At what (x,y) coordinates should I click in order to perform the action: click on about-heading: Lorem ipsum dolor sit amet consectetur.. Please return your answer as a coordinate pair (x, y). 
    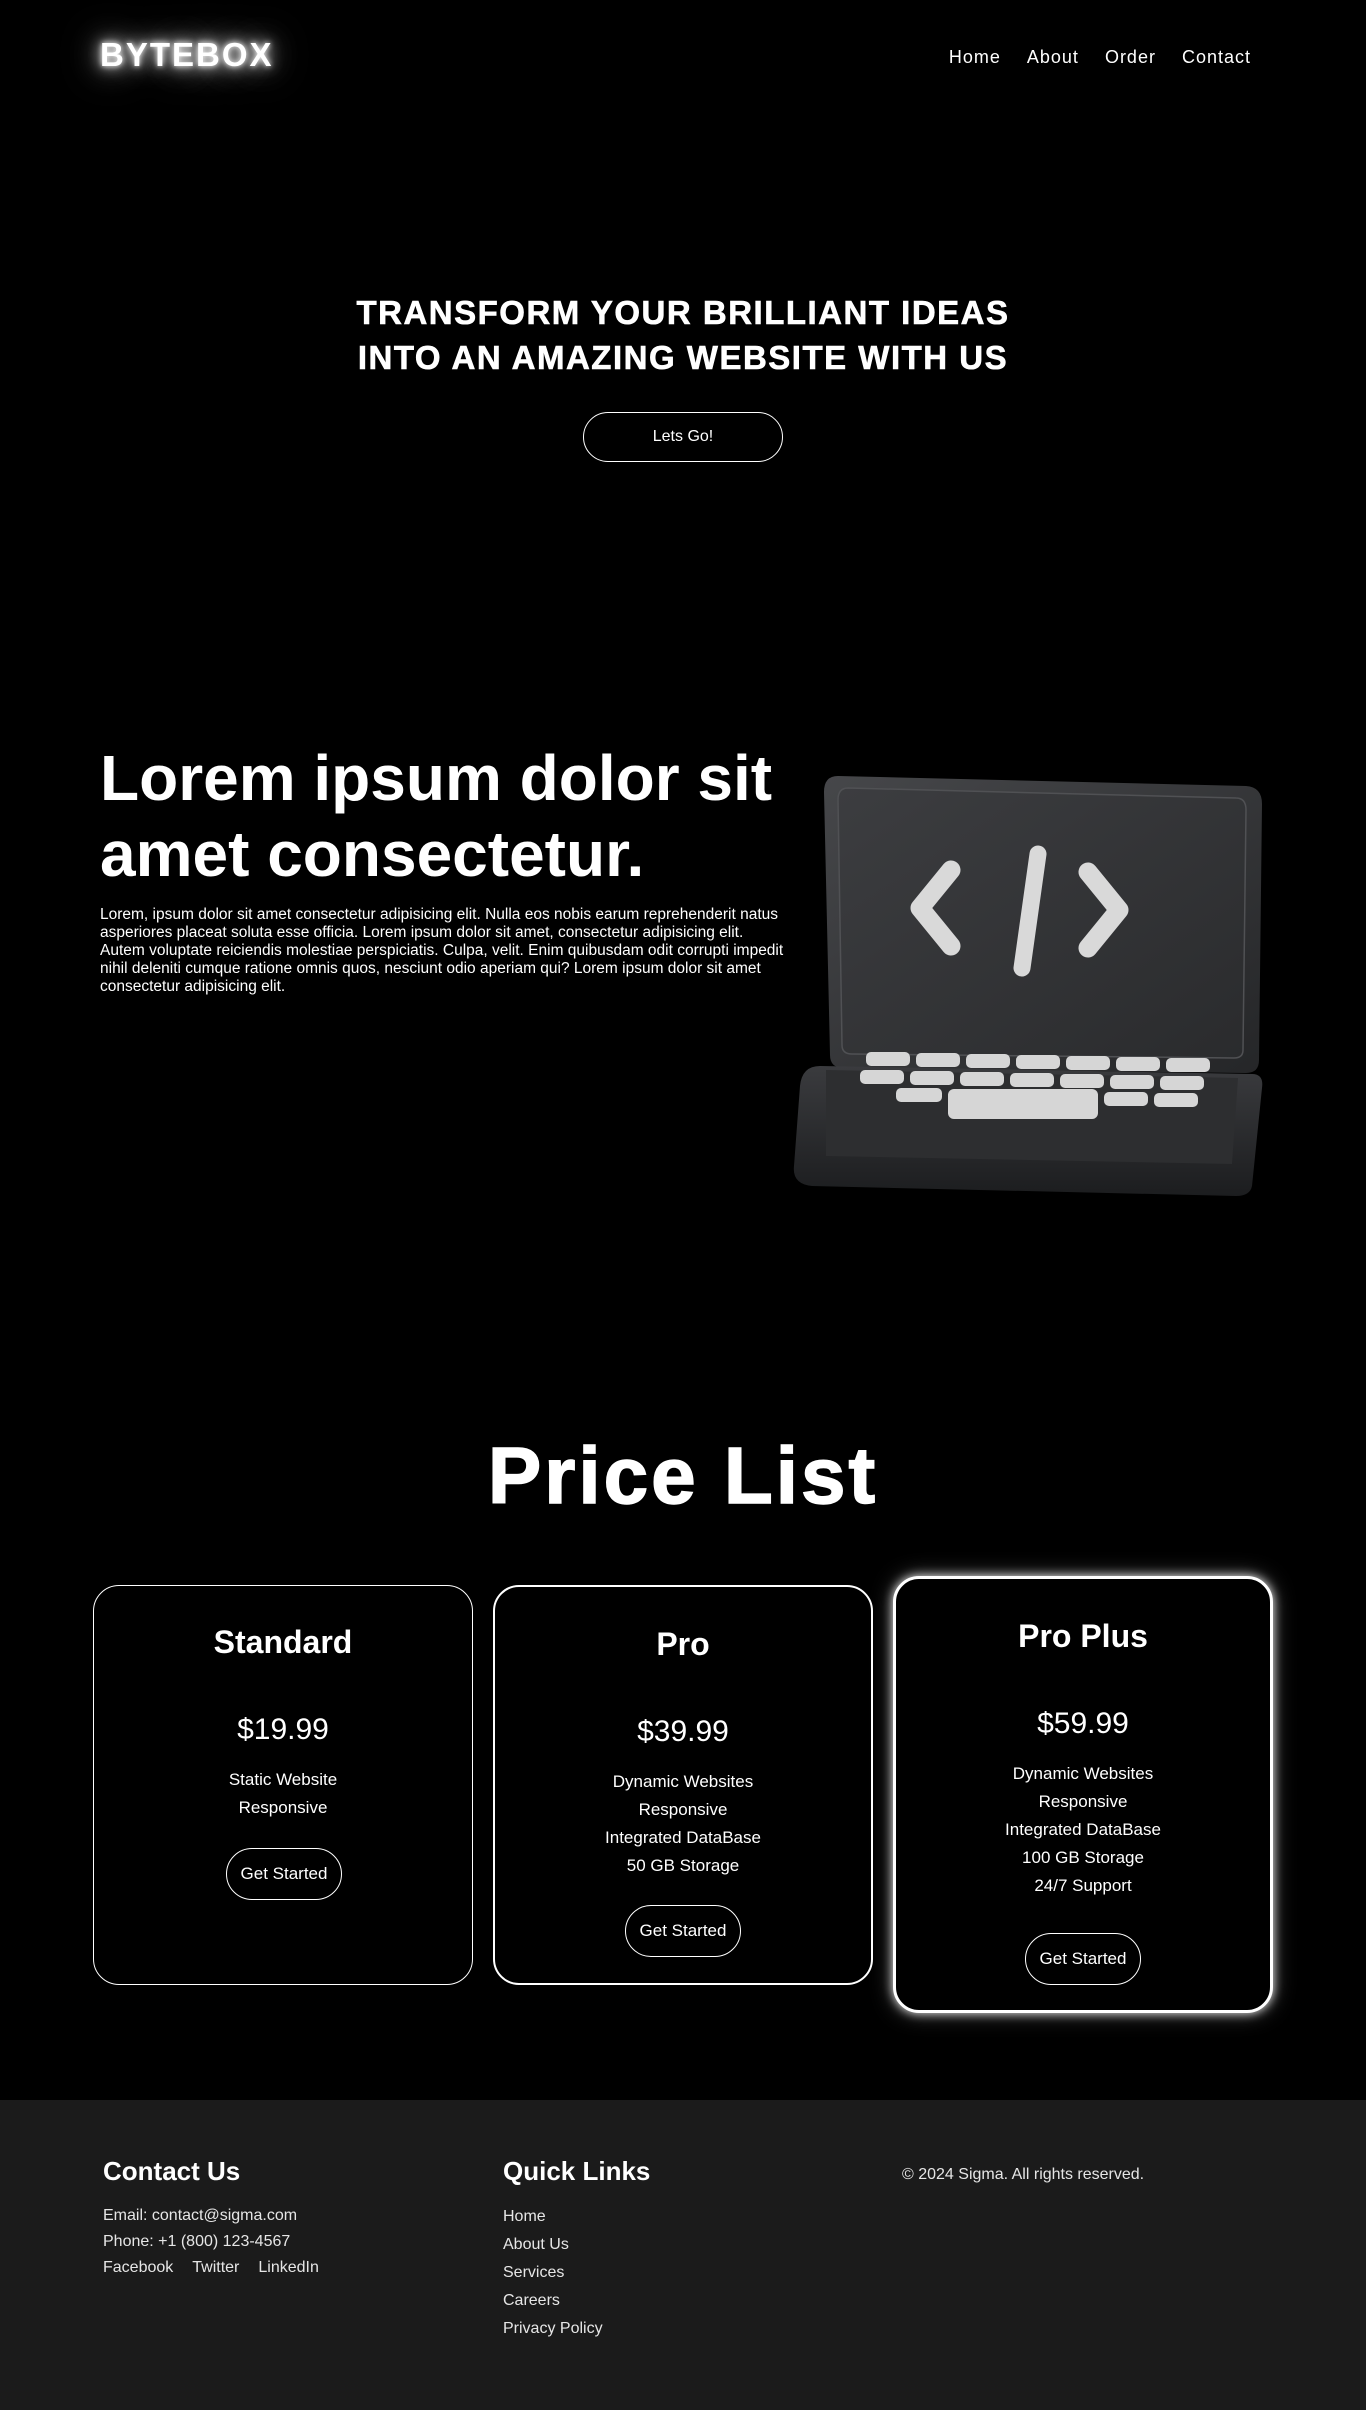
    Looking at the image, I should click on (436, 816).